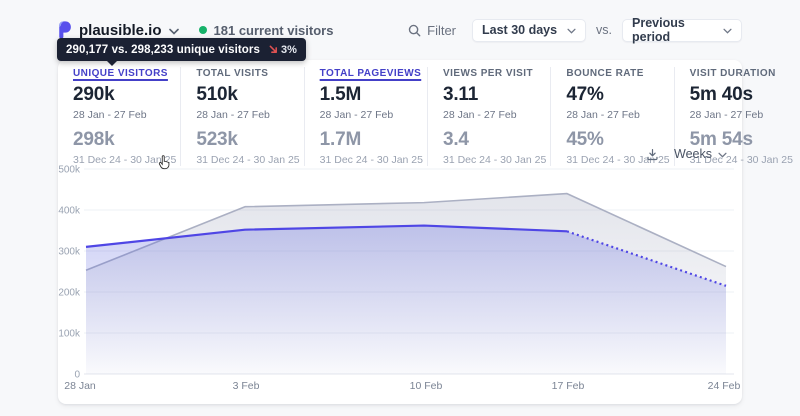 The width and height of the screenshot is (800, 416). Describe the element at coordinates (585, 94) in the screenshot. I see `metric-value: 47%` at that location.